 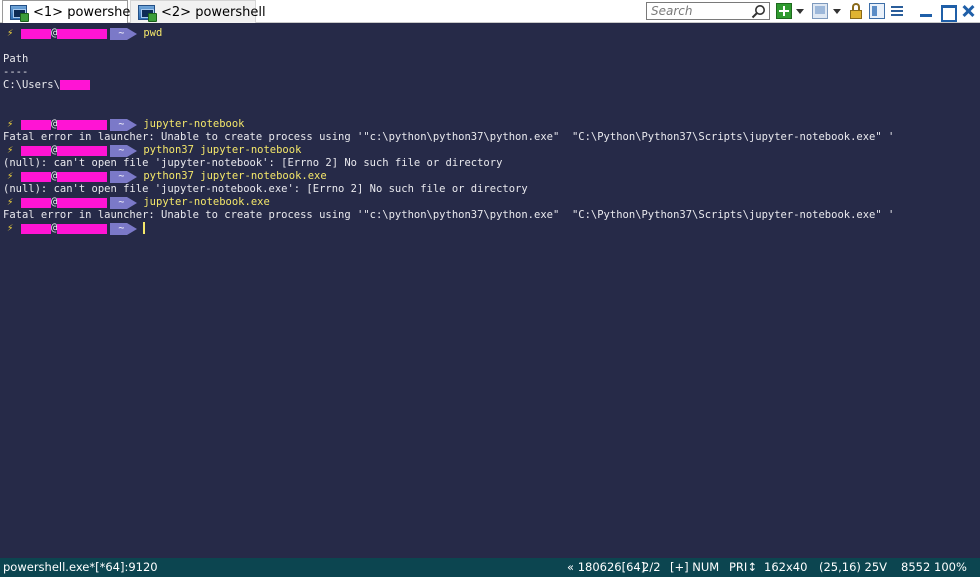 I want to click on search-box, so click(x=708, y=11).